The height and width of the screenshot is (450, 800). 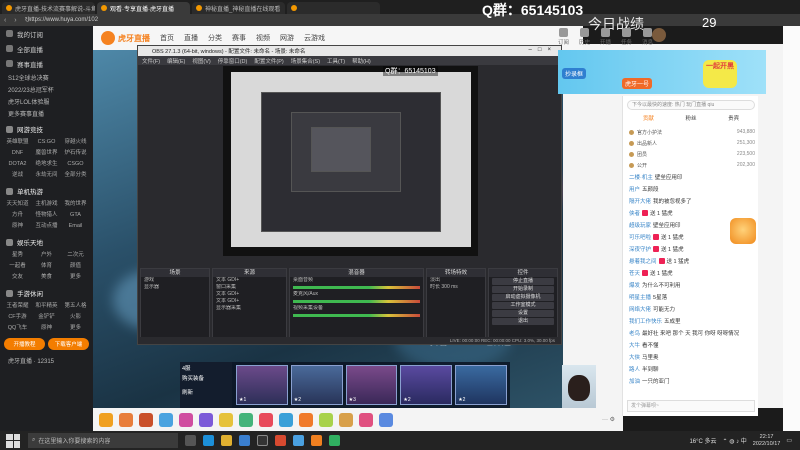 What do you see at coordinates (175, 280) in the screenshot?
I see `scene-item: 游戏` at bounding box center [175, 280].